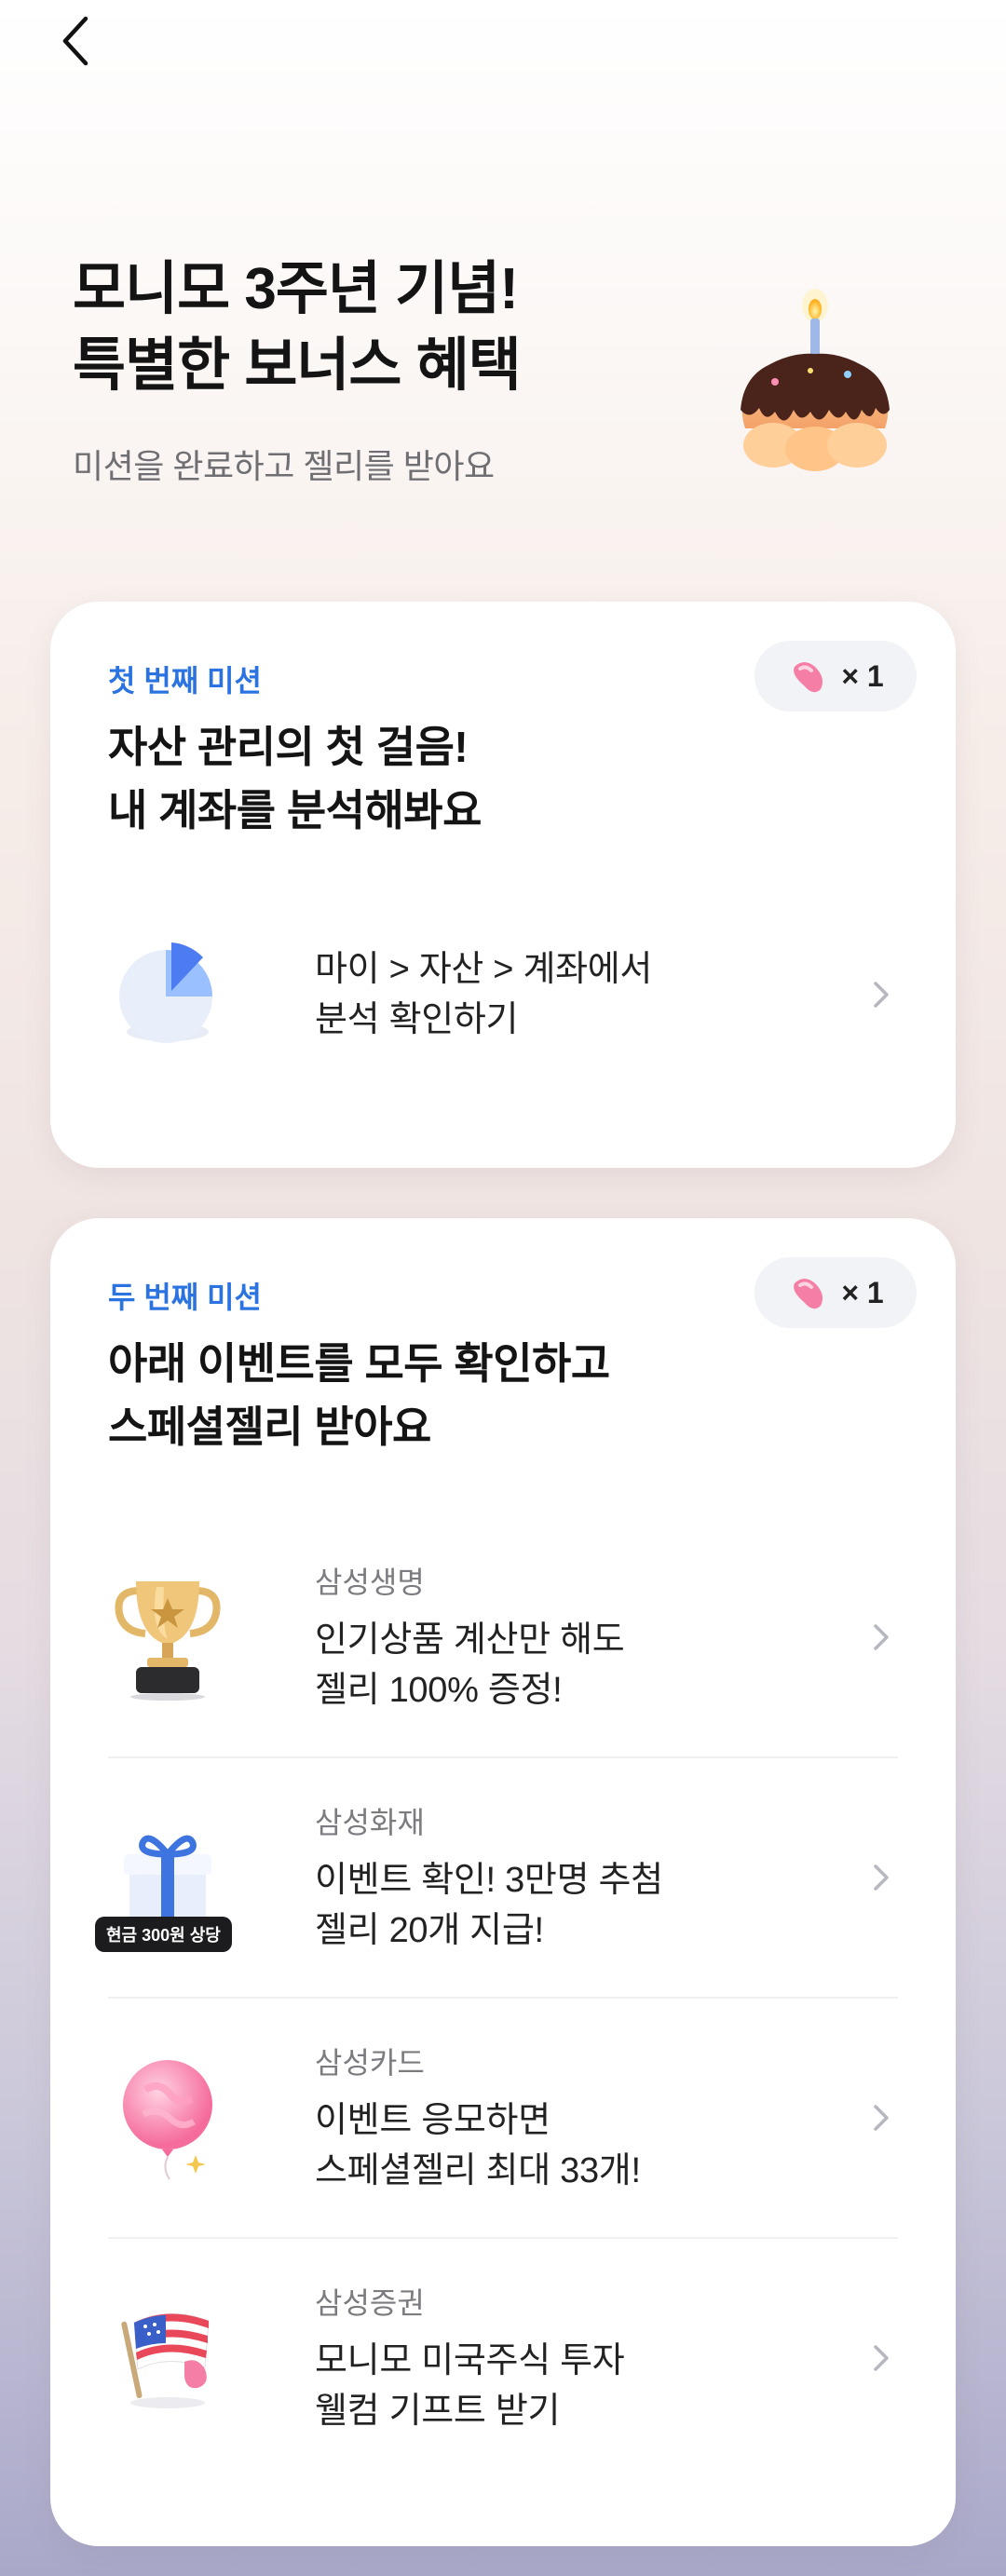 The height and width of the screenshot is (2576, 1006). I want to click on event-brand: 삼성화재, so click(370, 1822).